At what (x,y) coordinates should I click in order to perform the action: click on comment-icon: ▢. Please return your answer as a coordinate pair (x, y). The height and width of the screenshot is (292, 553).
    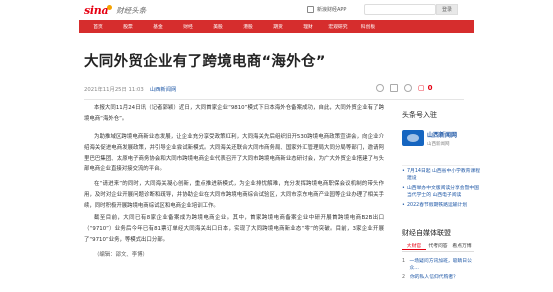
    Looking at the image, I should click on (421, 88).